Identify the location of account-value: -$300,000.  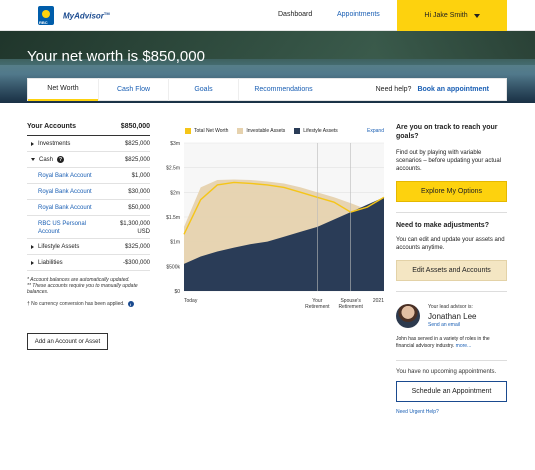
(136, 262).